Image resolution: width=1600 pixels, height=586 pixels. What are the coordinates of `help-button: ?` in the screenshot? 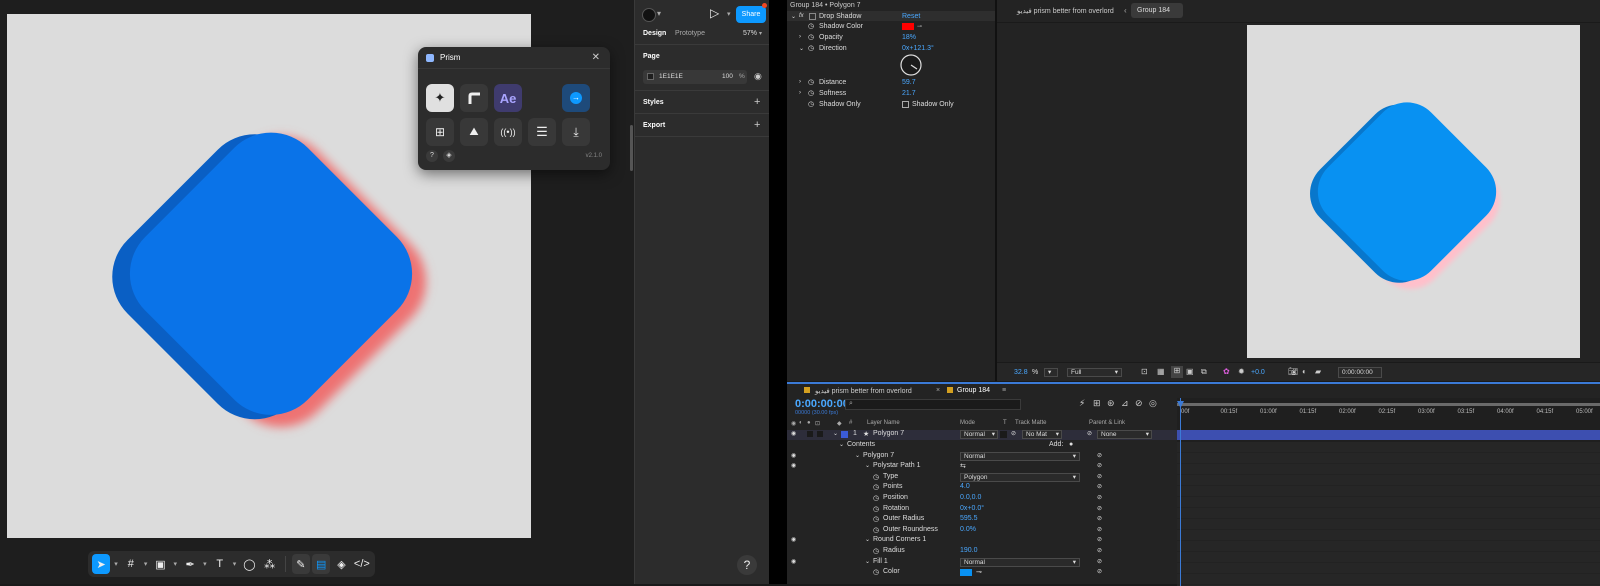 It's located at (747, 565).